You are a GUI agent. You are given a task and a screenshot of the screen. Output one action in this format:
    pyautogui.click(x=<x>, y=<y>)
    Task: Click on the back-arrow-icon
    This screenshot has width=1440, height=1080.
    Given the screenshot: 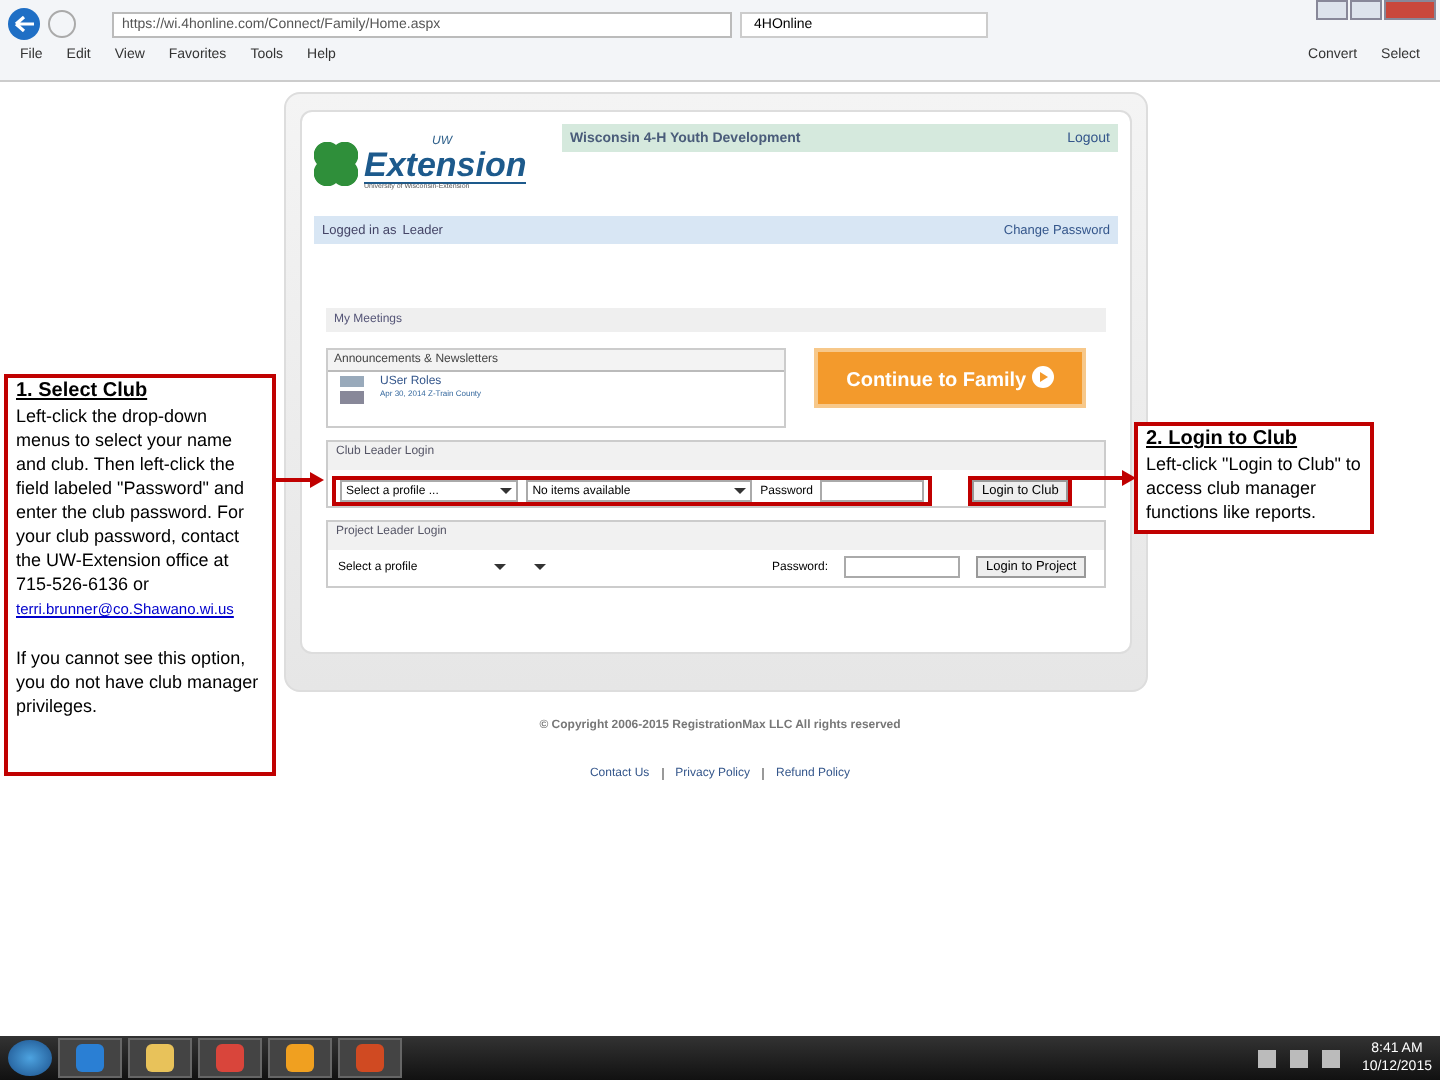 What is the action you would take?
    pyautogui.click(x=24, y=24)
    